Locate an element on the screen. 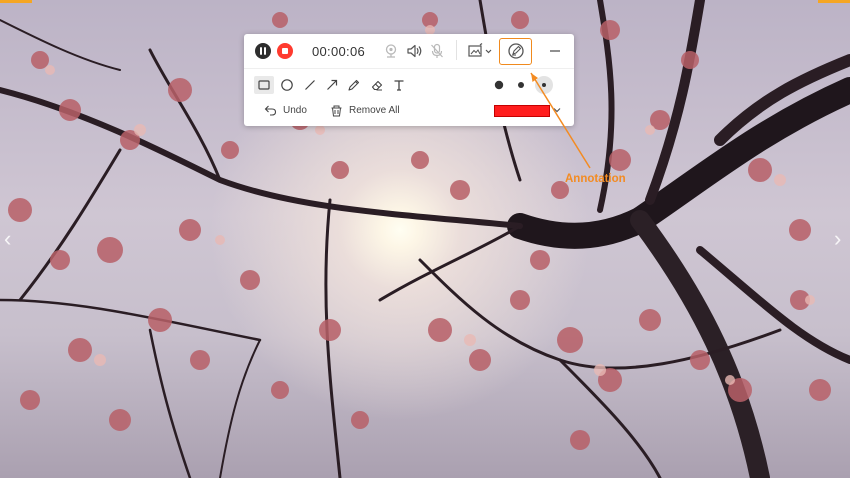  stop-icon is located at coordinates (285, 51).